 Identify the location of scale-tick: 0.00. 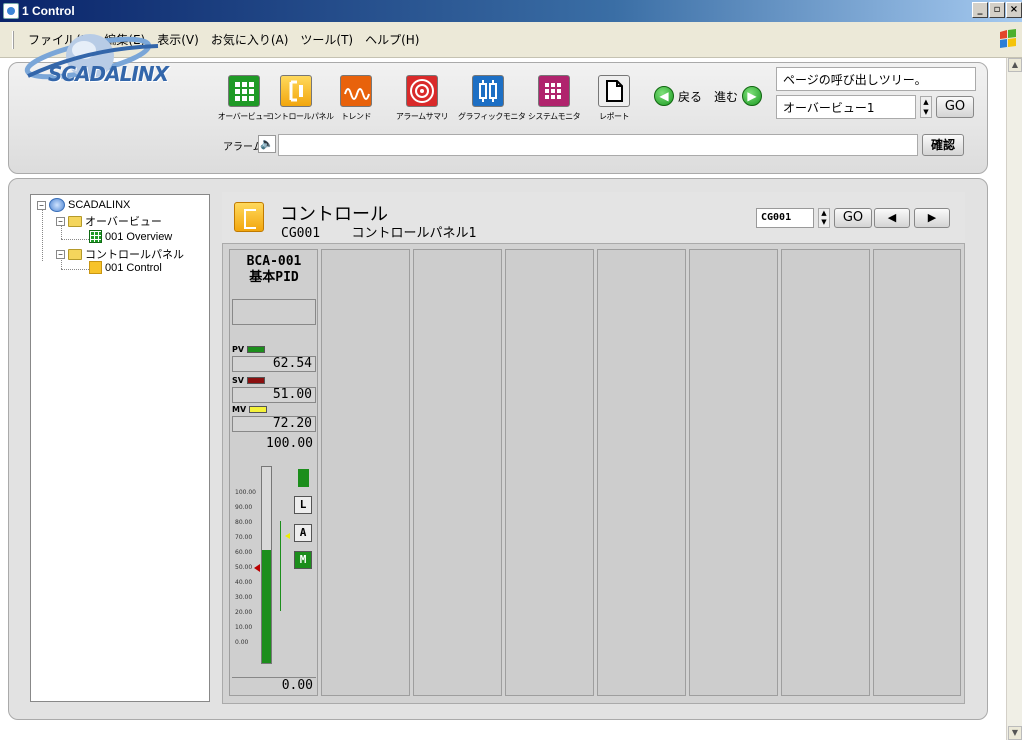
(242, 642).